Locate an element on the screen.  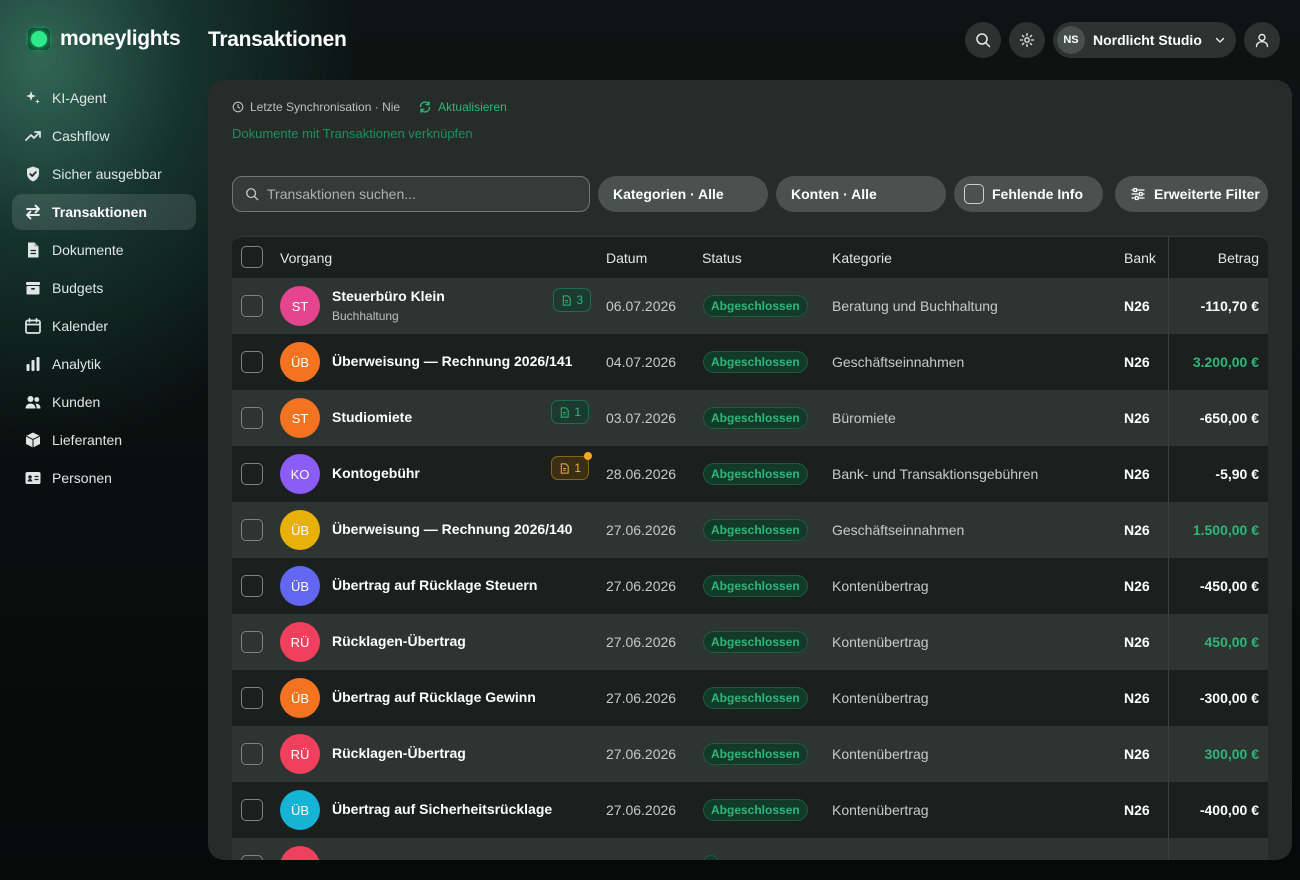
transaction-date: 06.07.2026 is located at coordinates (641, 306).